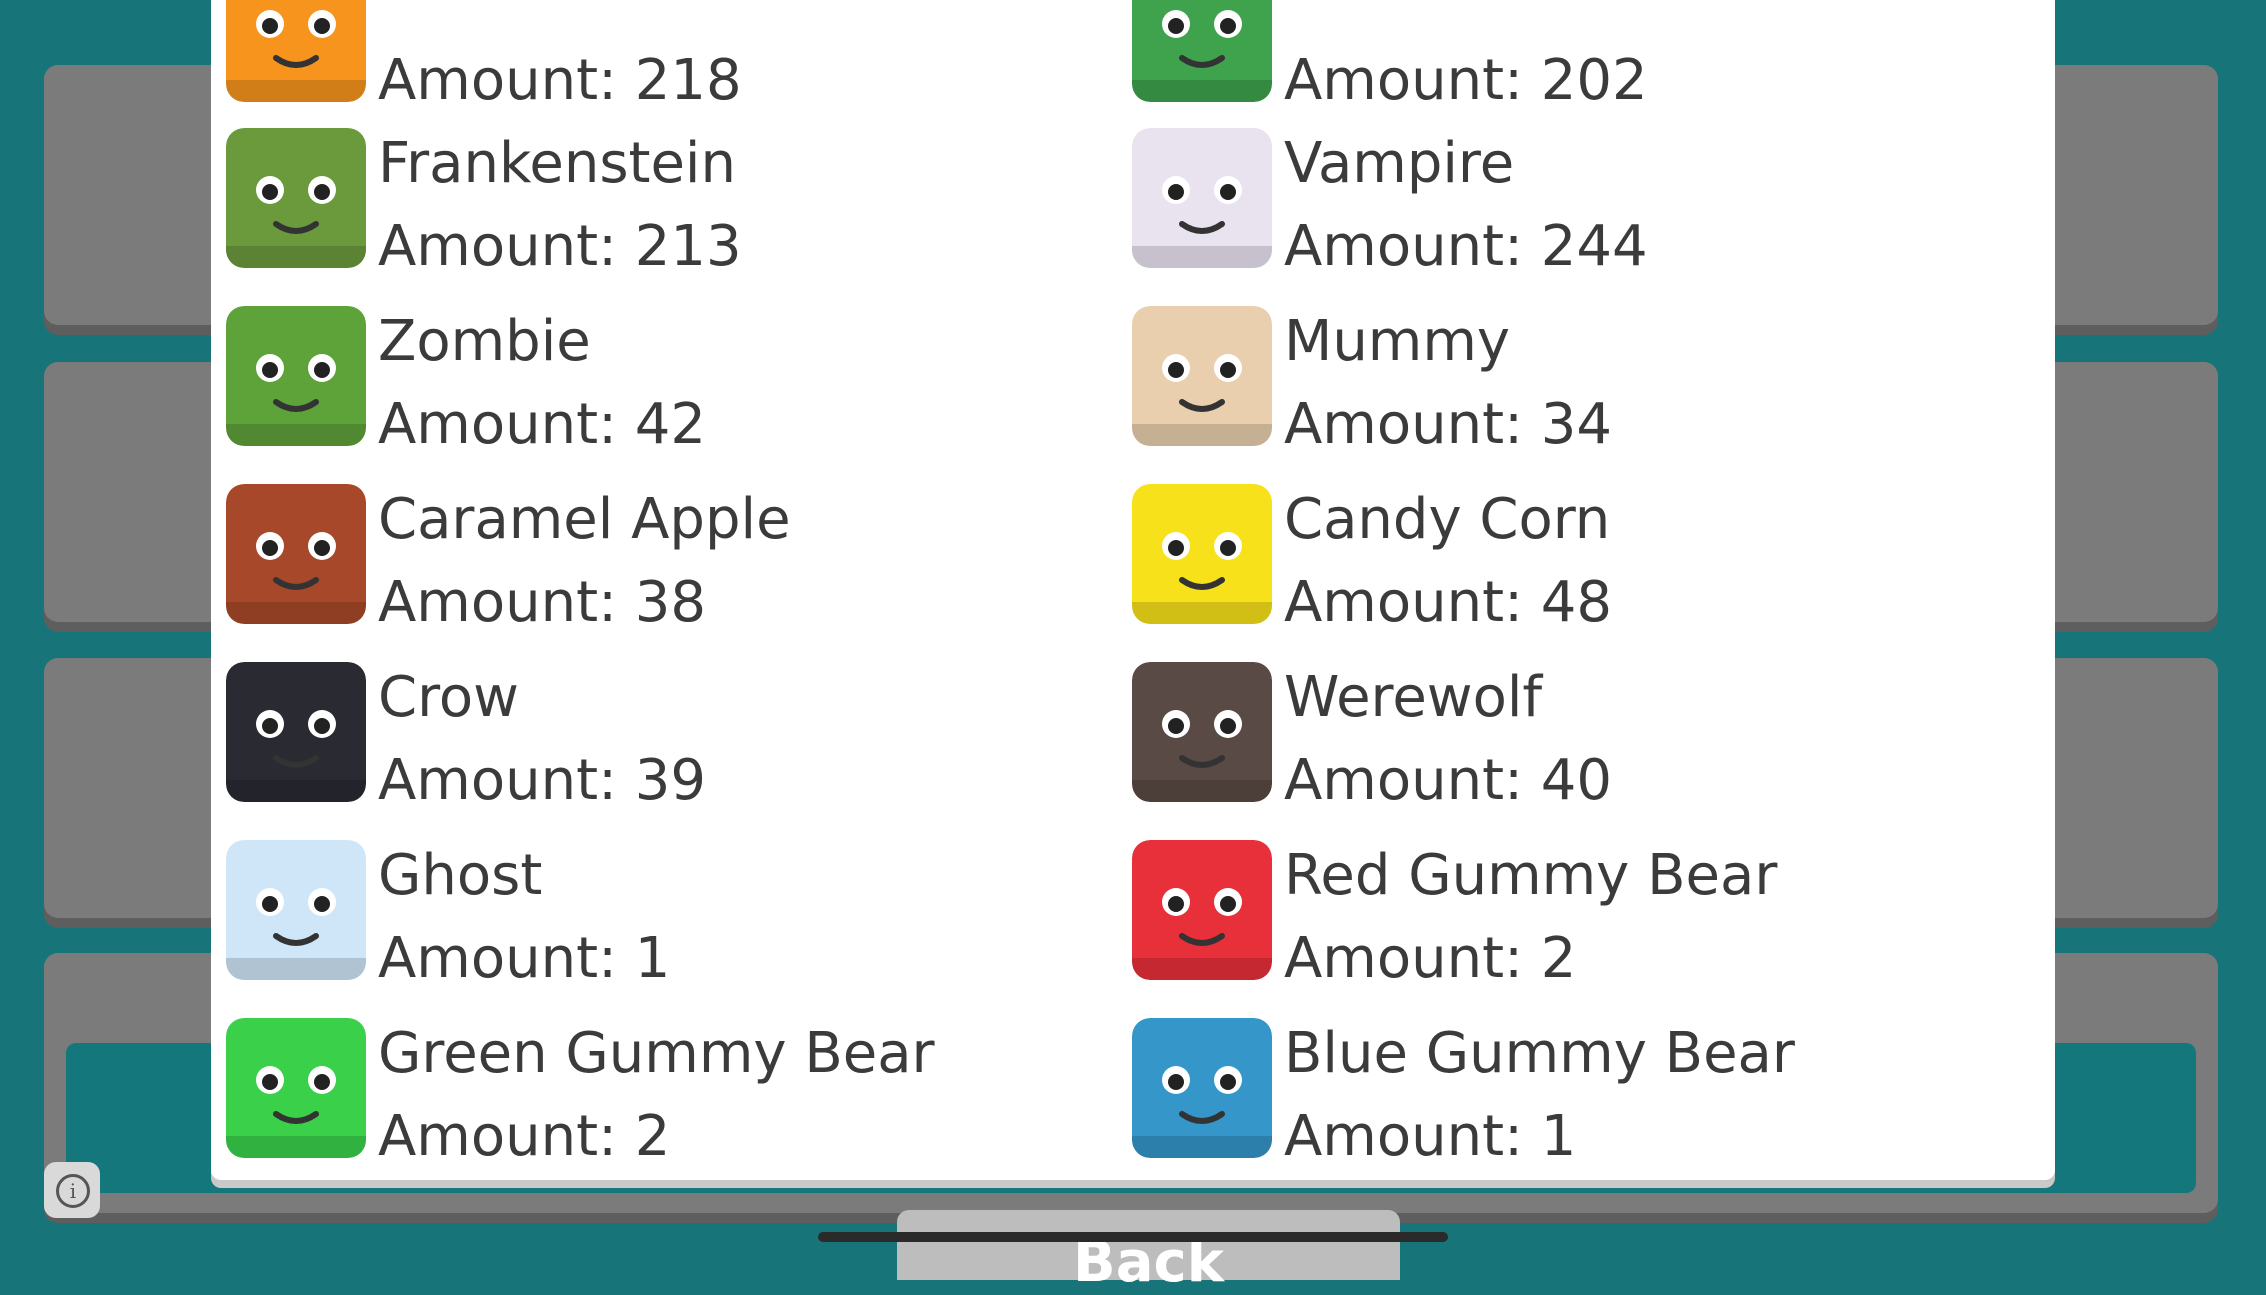 This screenshot has width=2266, height=1295. I want to click on blook-amount: Amount: 42, so click(542, 424).